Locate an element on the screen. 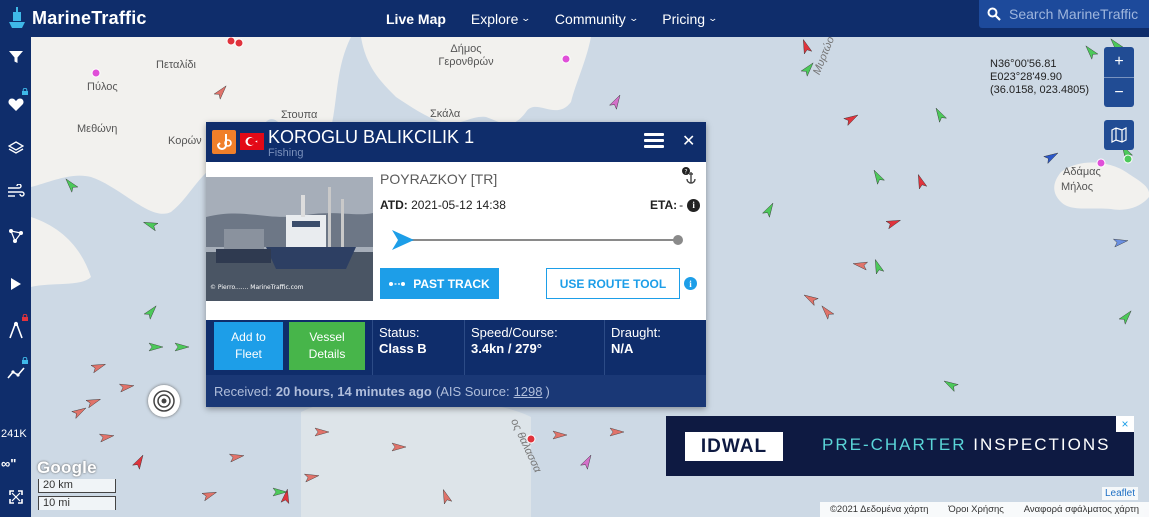 The width and height of the screenshot is (1149, 517). ad-text-highlight: PRE-CHARTER is located at coordinates (894, 444).